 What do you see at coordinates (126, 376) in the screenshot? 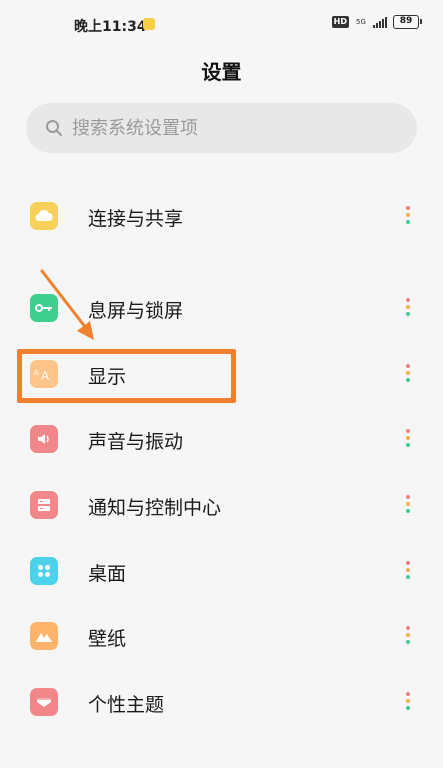
I see `highlight-box` at bounding box center [126, 376].